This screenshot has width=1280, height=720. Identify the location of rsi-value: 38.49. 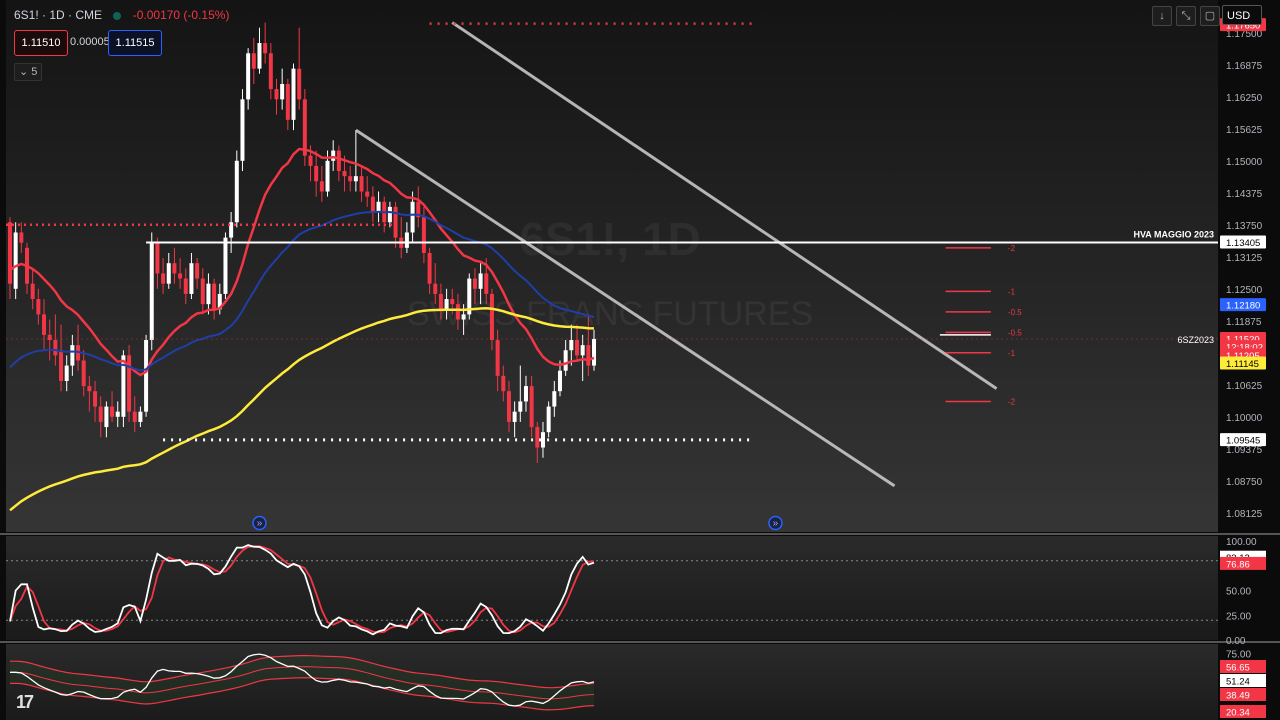
(1238, 696).